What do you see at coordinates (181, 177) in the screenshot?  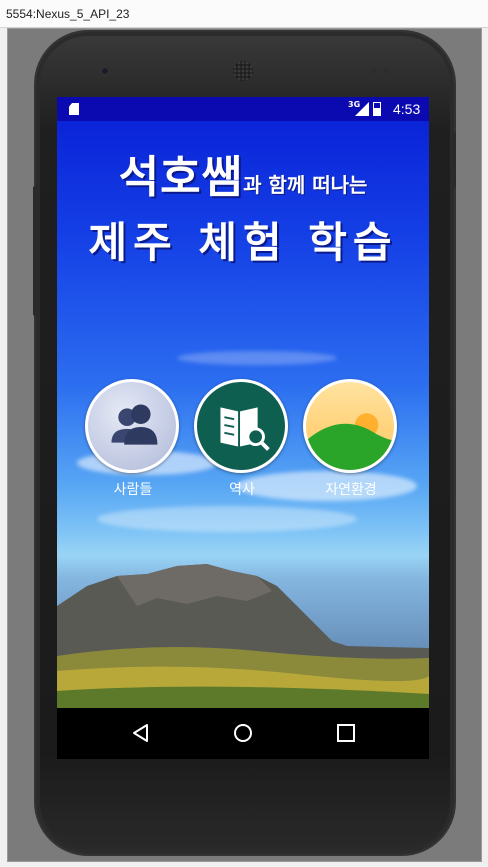 I see `app-title-main: 석호쌤` at bounding box center [181, 177].